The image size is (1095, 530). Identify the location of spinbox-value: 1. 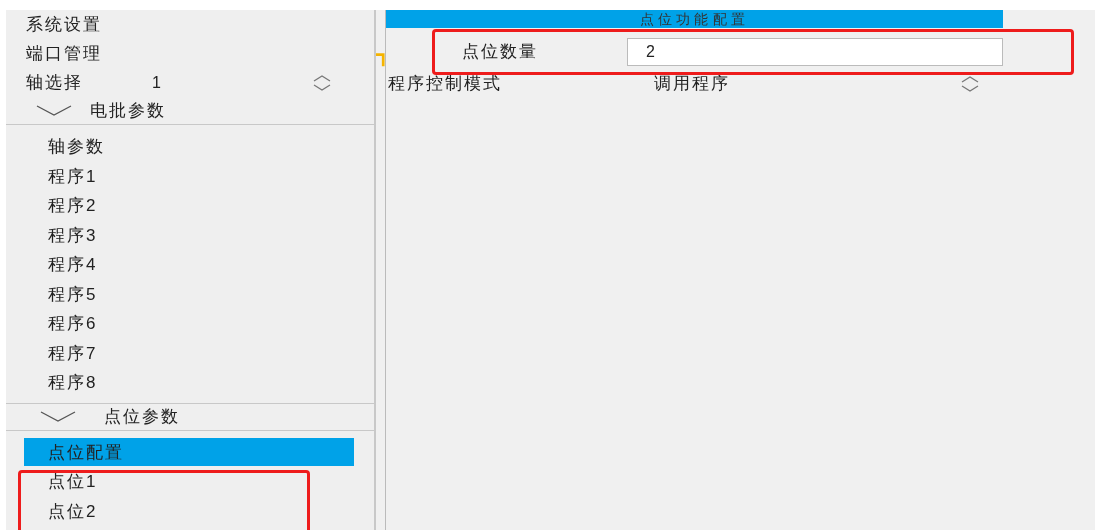
(156, 82).